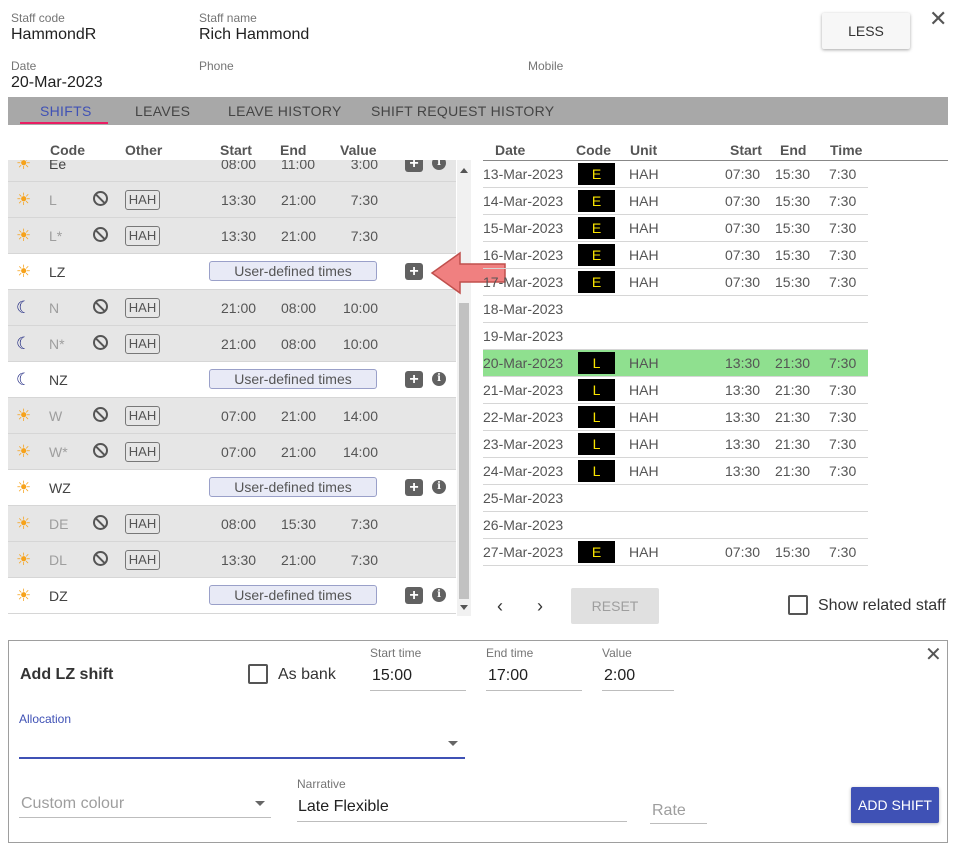 The image size is (956, 846). What do you see at coordinates (675, 417) in the screenshot?
I see `schedule-row: 22-Mar-2023 L HAH 13:30 21:30 7:30` at bounding box center [675, 417].